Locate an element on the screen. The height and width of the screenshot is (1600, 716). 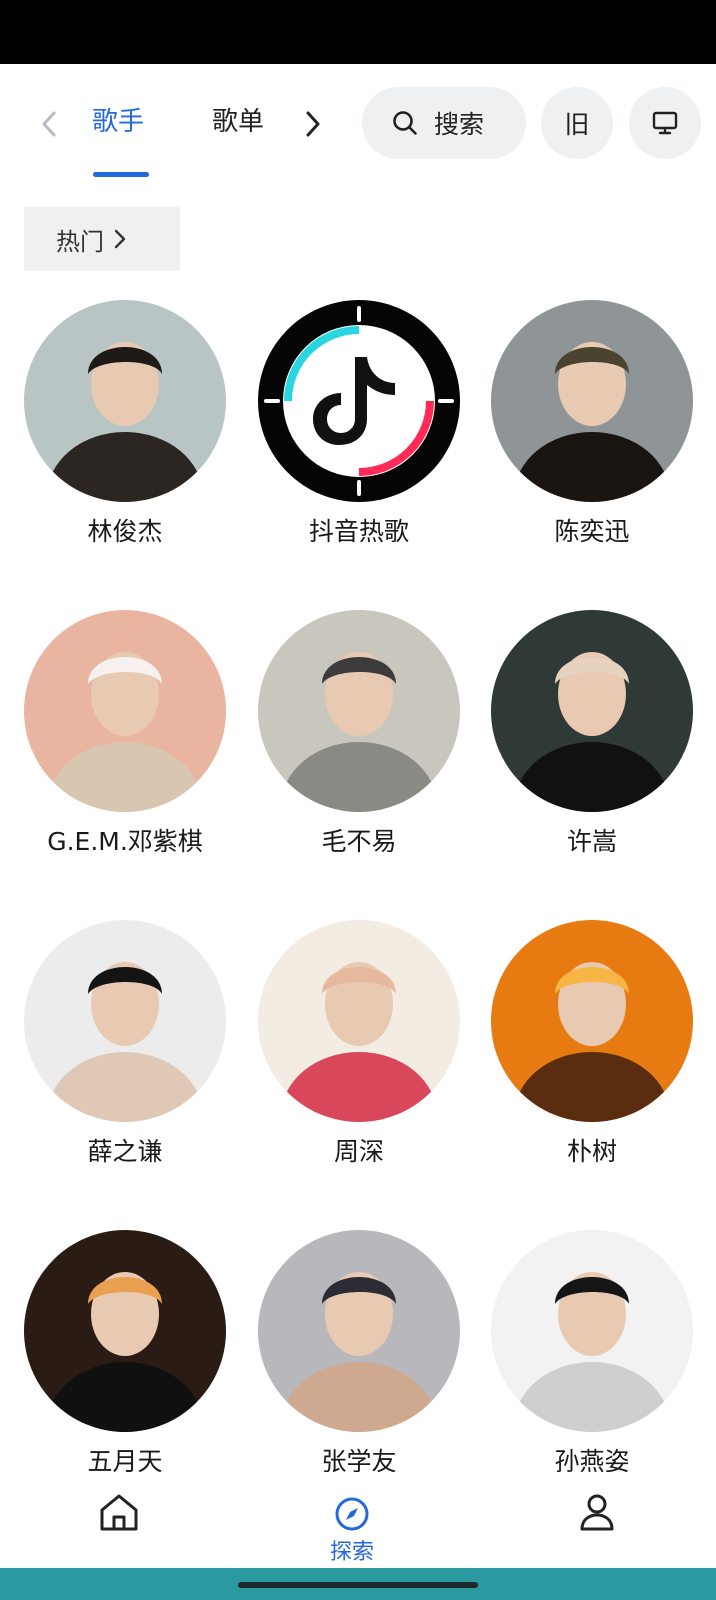
nav-profile is located at coordinates (597, 1512).